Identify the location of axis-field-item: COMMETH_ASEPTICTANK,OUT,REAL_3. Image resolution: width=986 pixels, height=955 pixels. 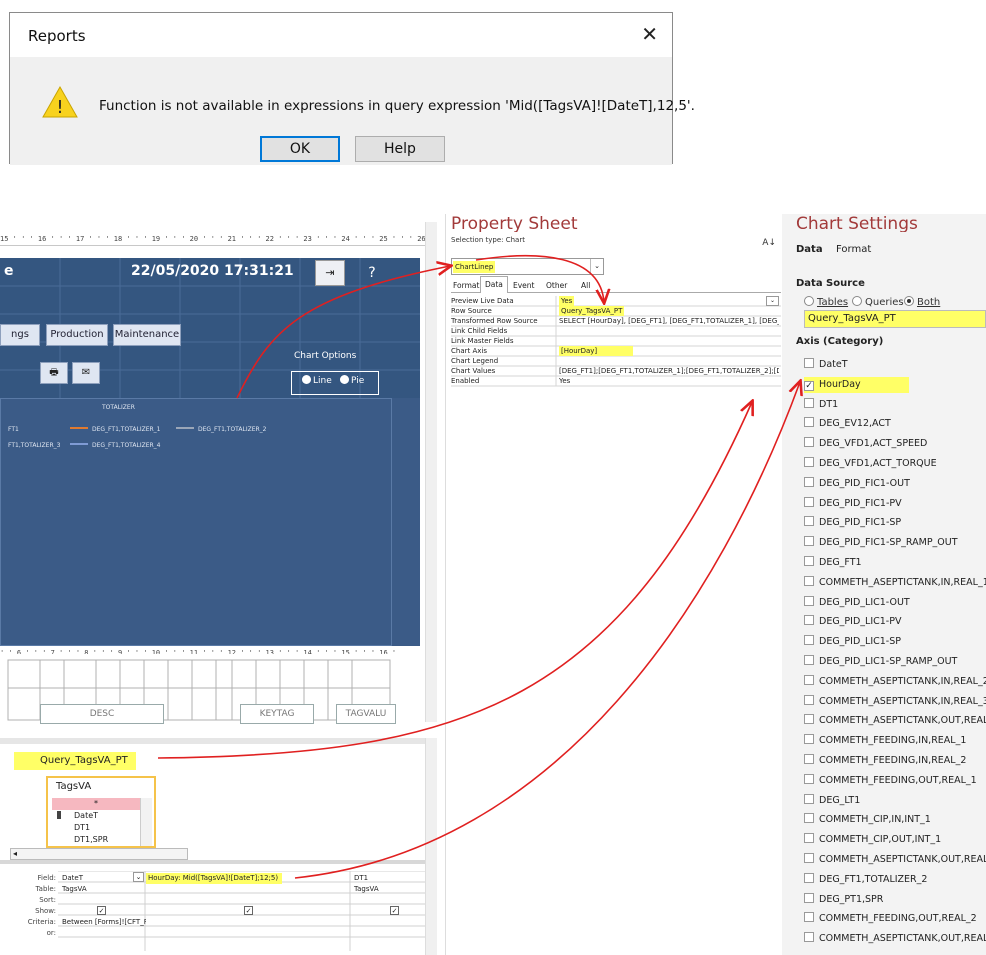
(895, 721).